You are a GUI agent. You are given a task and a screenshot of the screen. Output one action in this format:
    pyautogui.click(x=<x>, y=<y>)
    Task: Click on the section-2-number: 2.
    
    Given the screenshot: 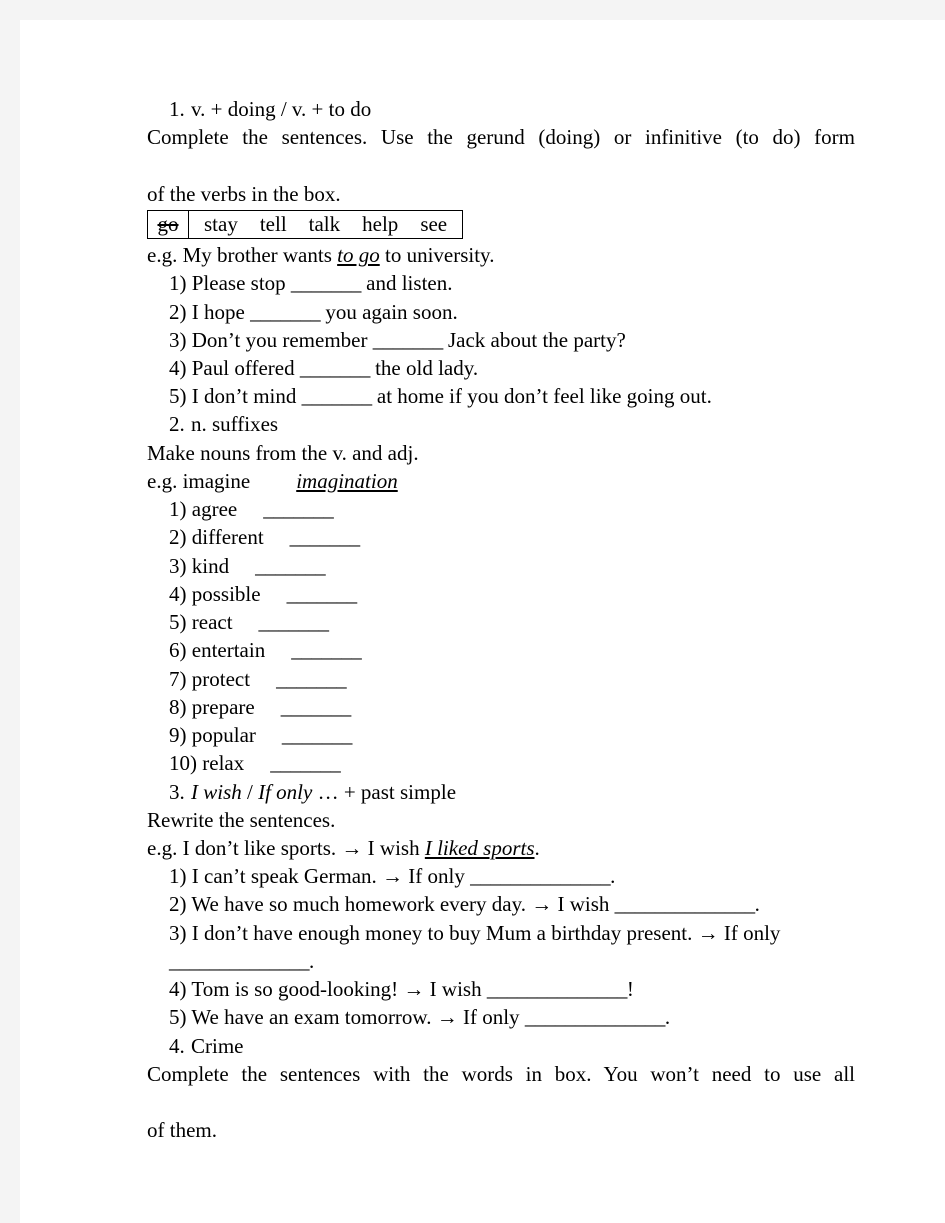 What is the action you would take?
    pyautogui.click(x=177, y=424)
    